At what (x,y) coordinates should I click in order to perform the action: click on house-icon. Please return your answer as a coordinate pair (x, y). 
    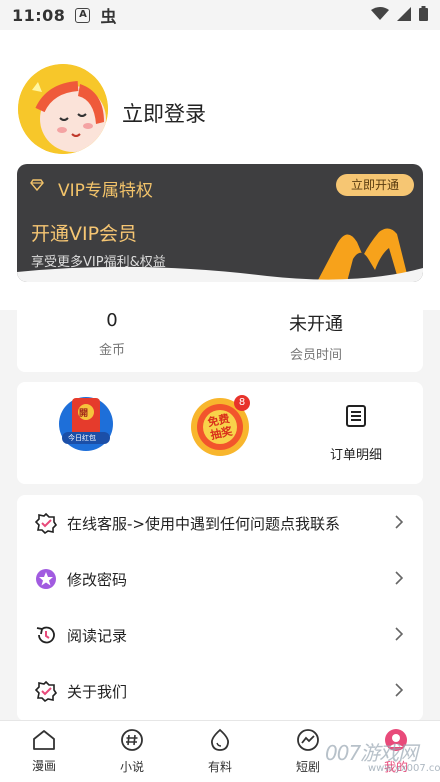
    Looking at the image, I should click on (44, 740).